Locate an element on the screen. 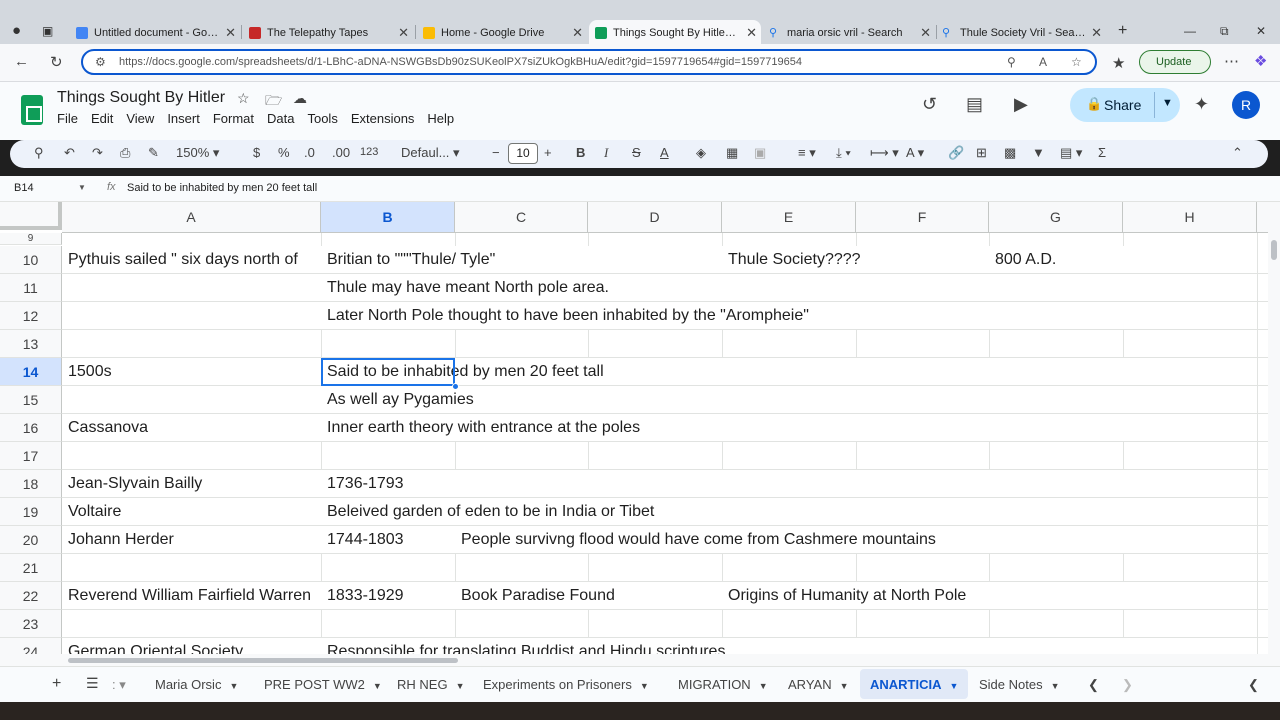  copilot-icon: ❖ is located at coordinates (1260, 61).